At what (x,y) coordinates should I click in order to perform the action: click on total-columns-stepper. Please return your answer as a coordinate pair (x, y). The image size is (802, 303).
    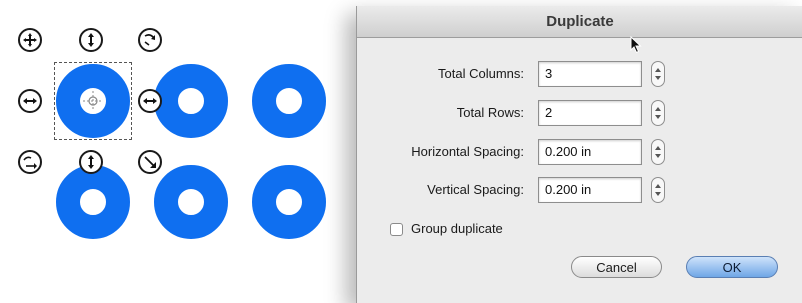
    Looking at the image, I should click on (658, 74).